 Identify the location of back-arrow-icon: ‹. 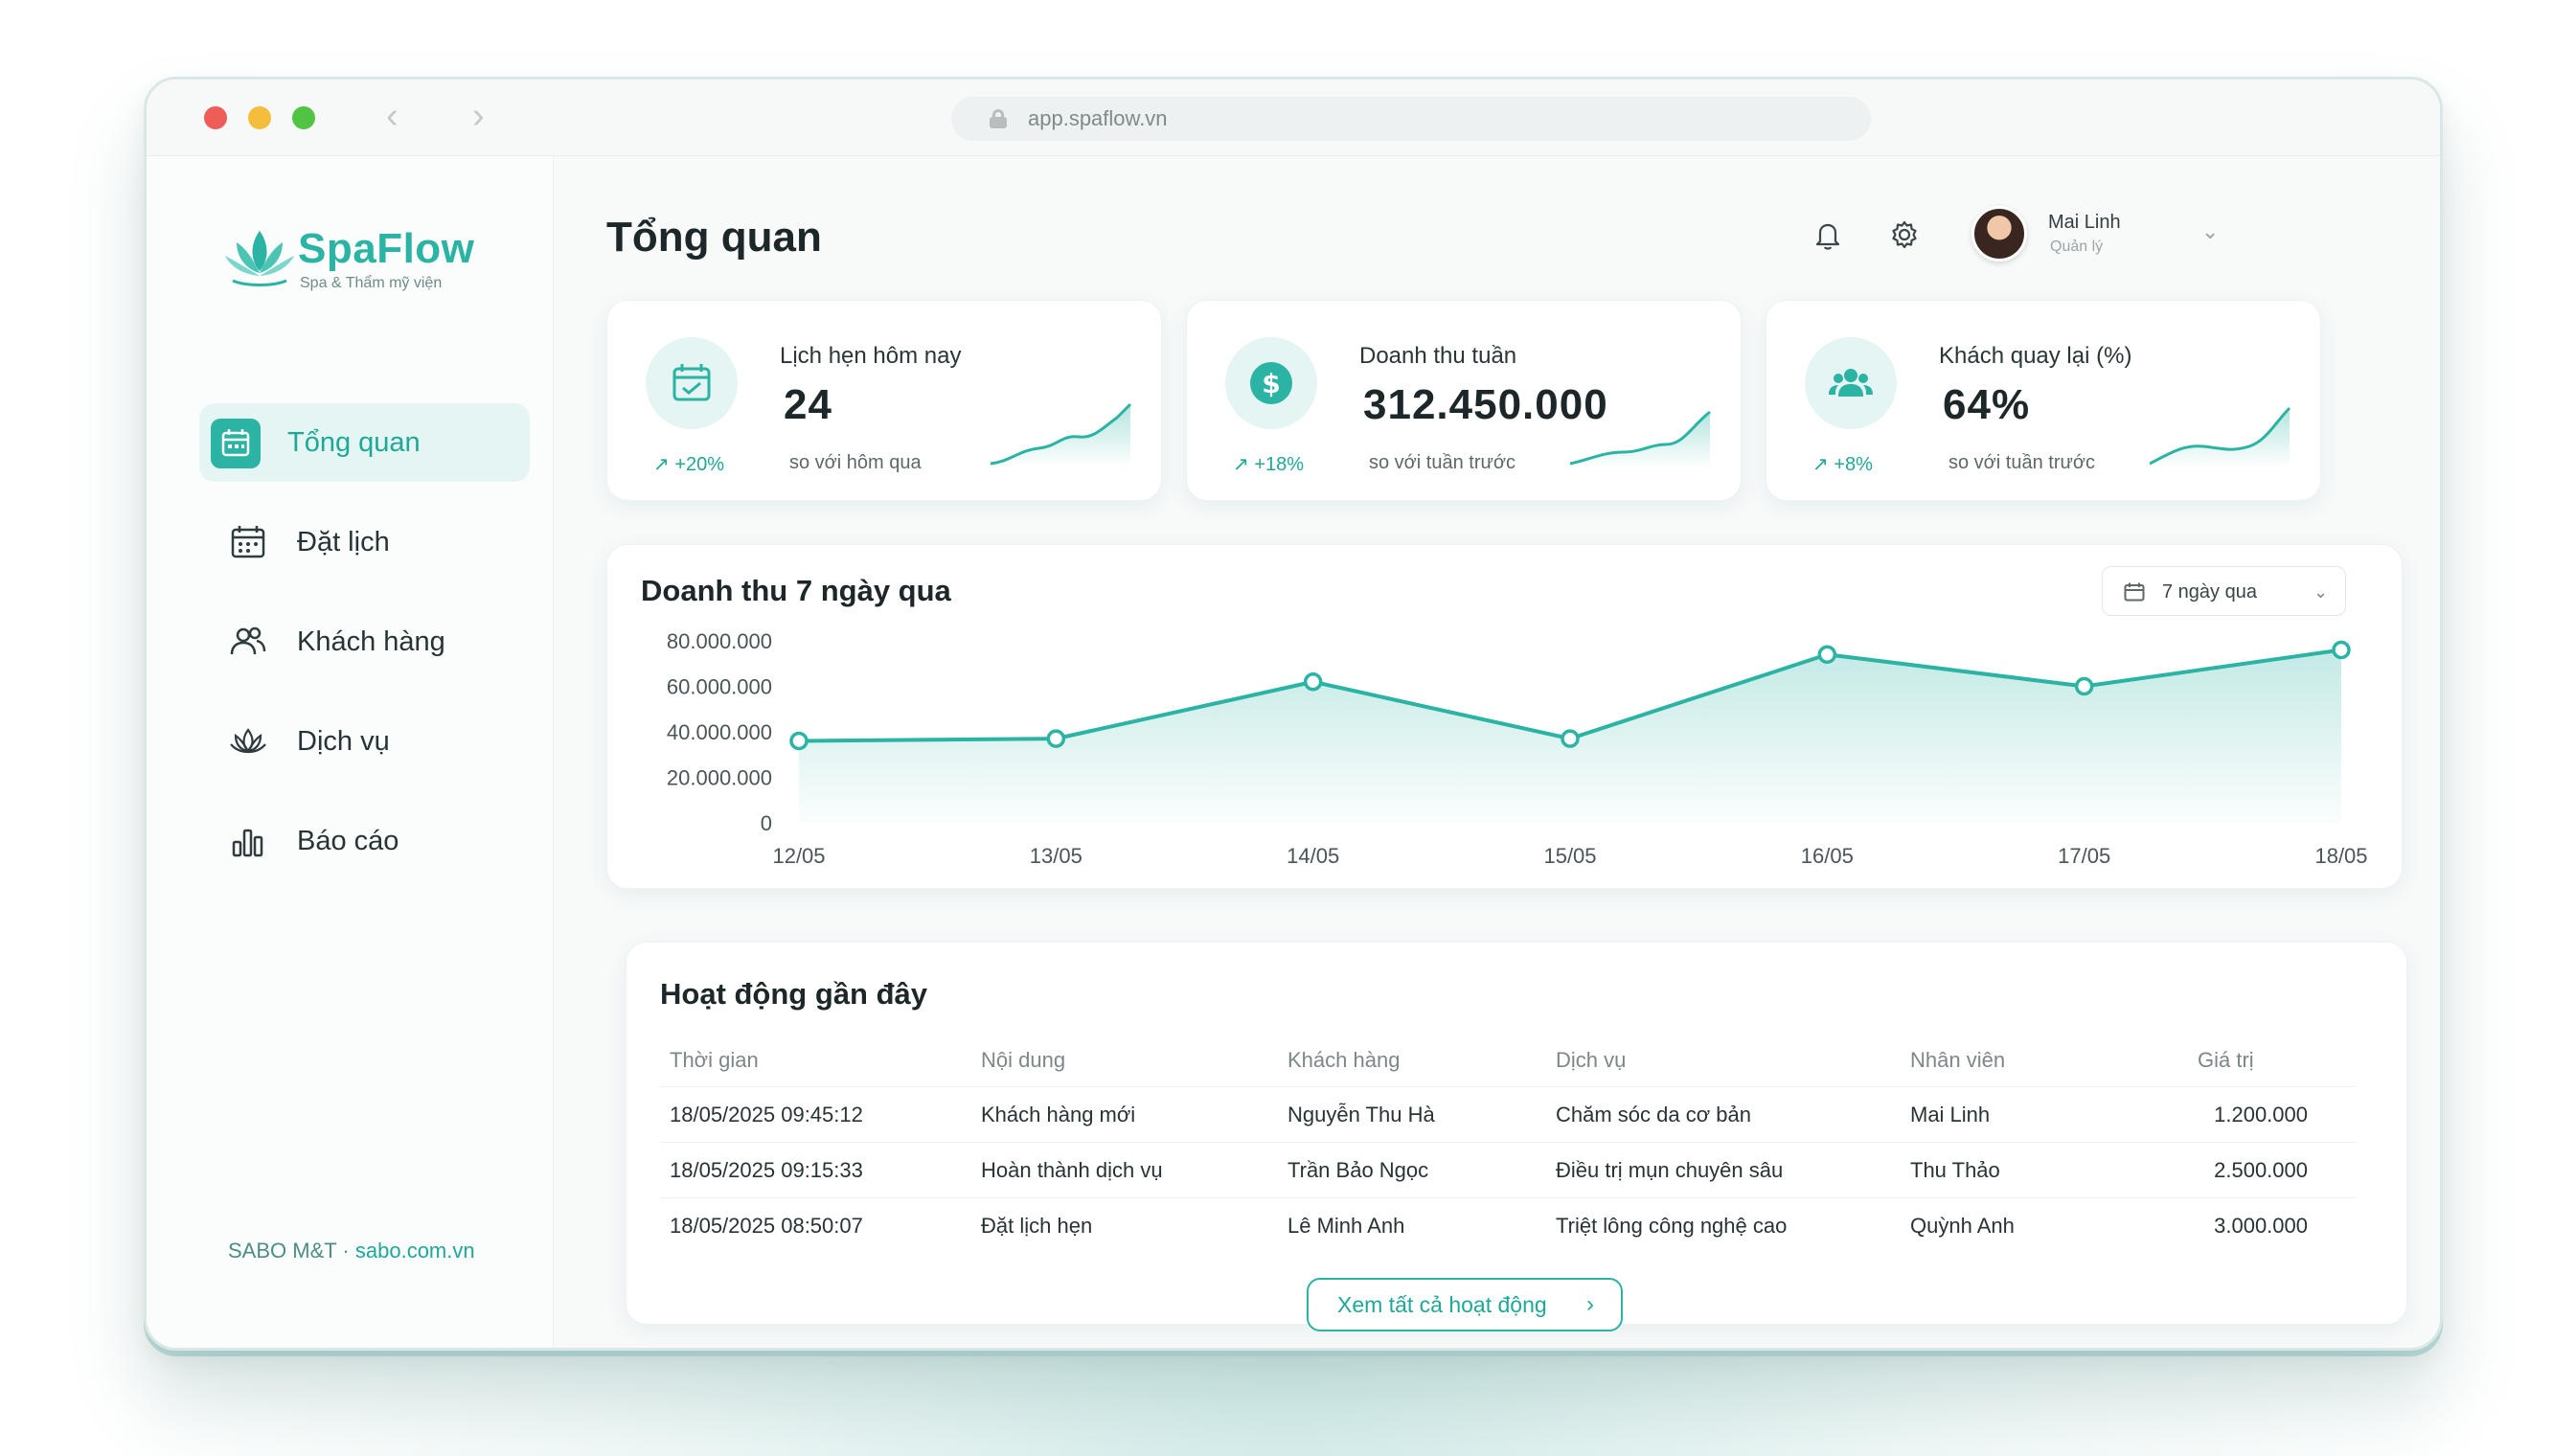
(392, 116).